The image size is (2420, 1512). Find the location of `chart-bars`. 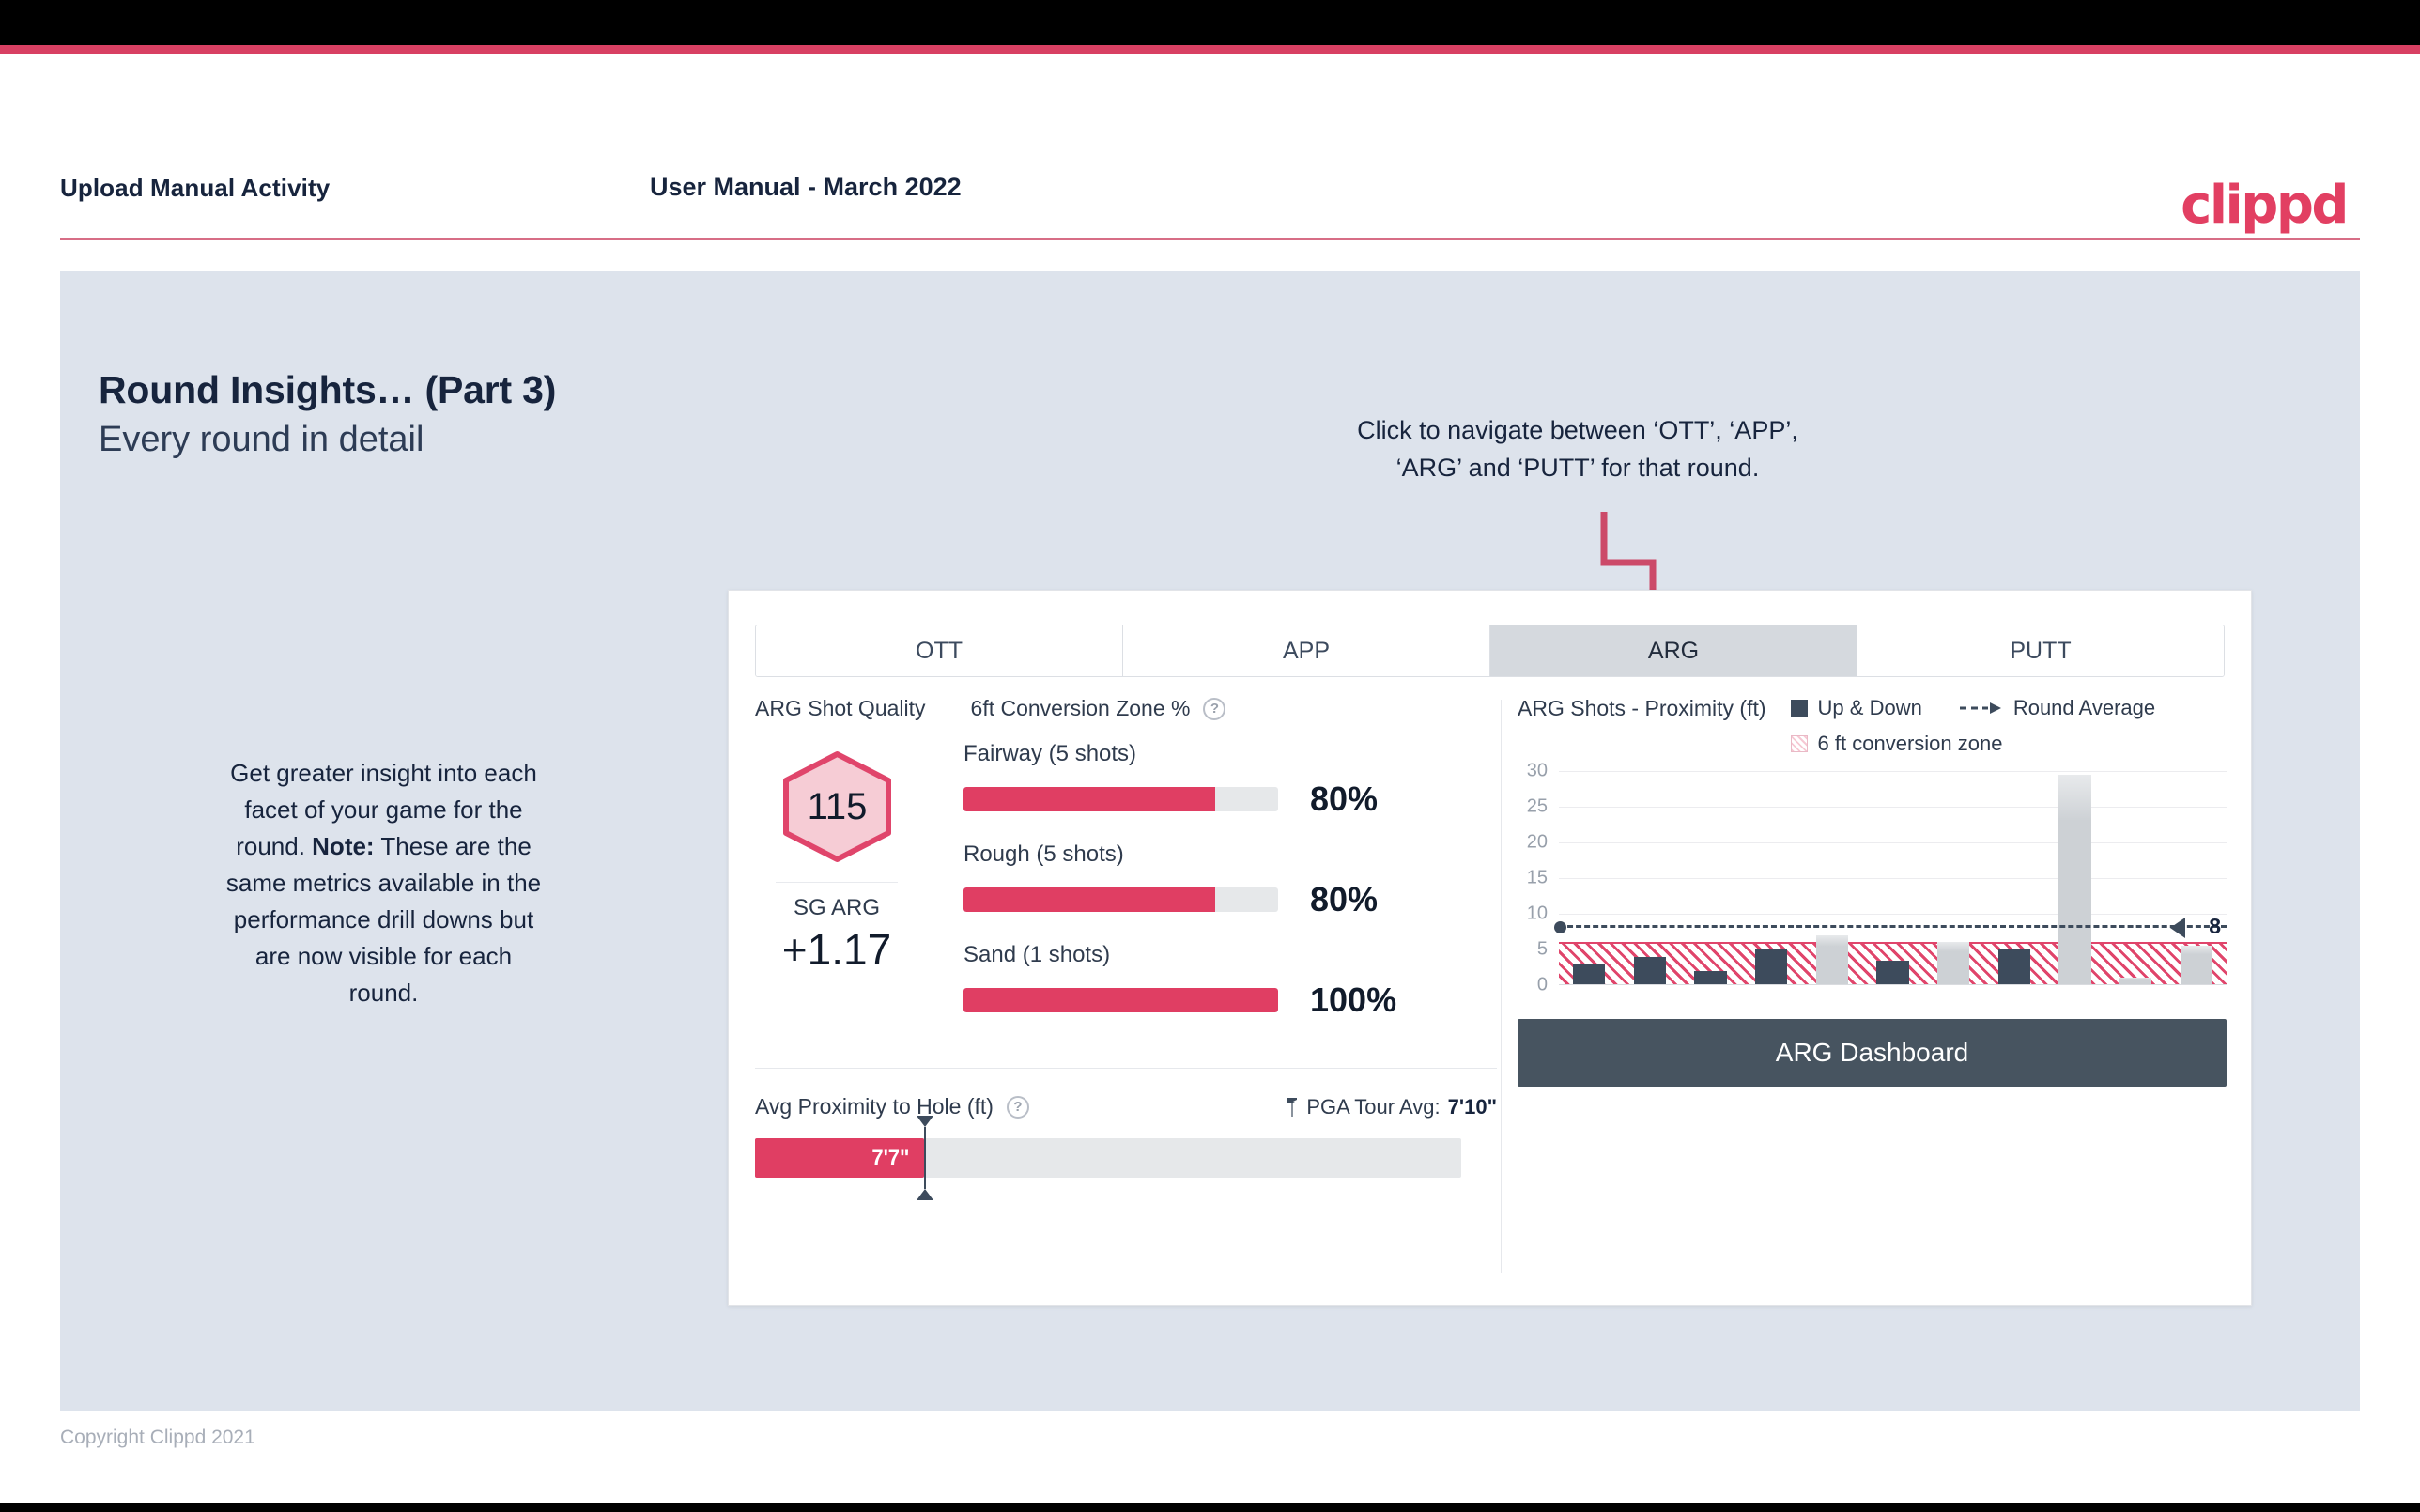

chart-bars is located at coordinates (1893, 878).